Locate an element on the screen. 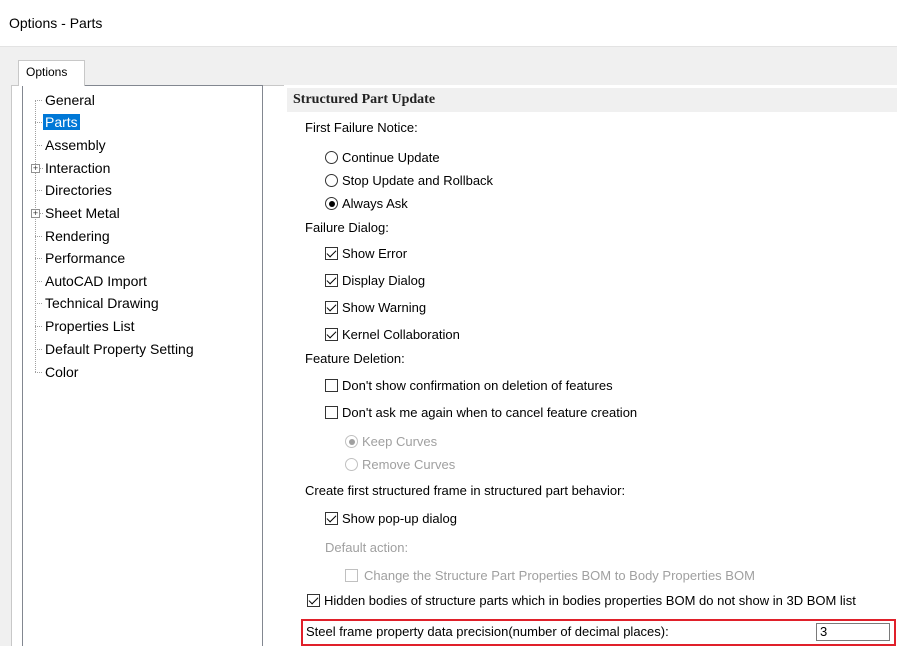 Image resolution: width=897 pixels, height=646 pixels. title-bar: Options - Parts is located at coordinates (448, 23).